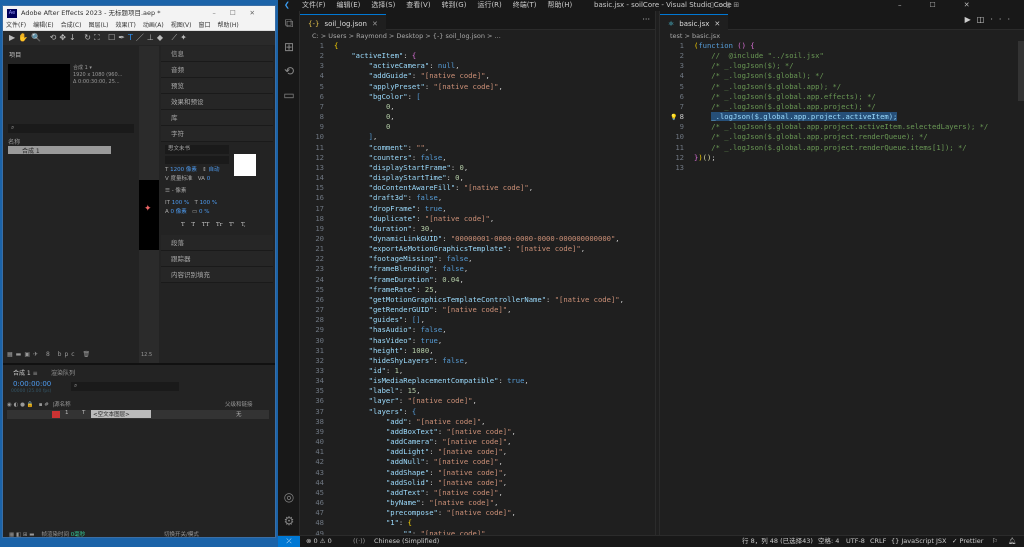  Describe the element at coordinates (153, 25) in the screenshot. I see `menu-animation: 动画(A)` at that location.